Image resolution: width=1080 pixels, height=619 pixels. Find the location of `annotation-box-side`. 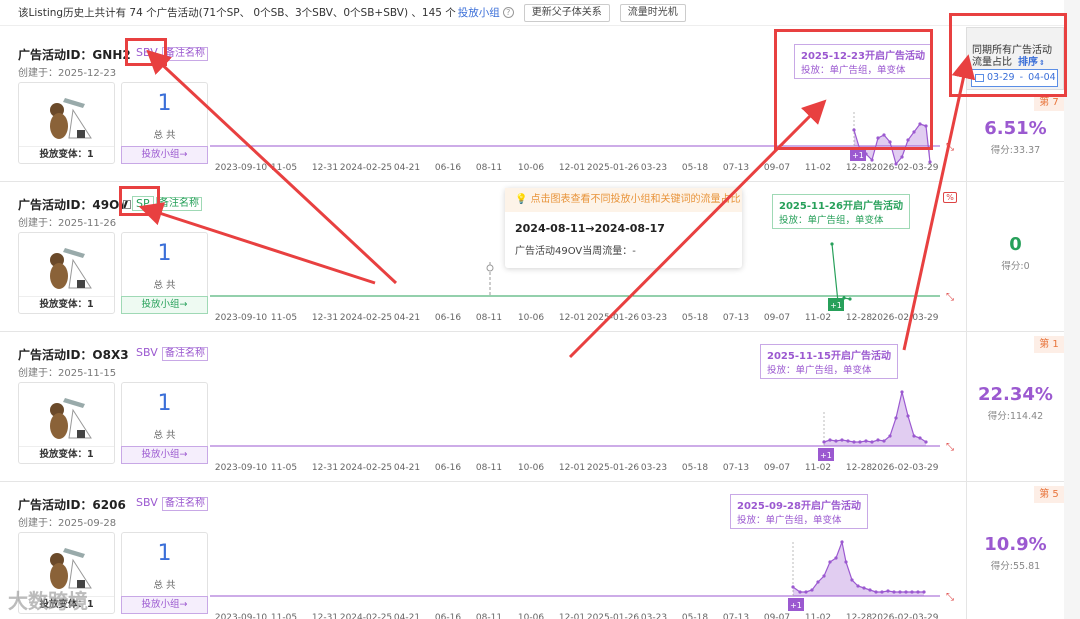

annotation-box-side is located at coordinates (1008, 55).